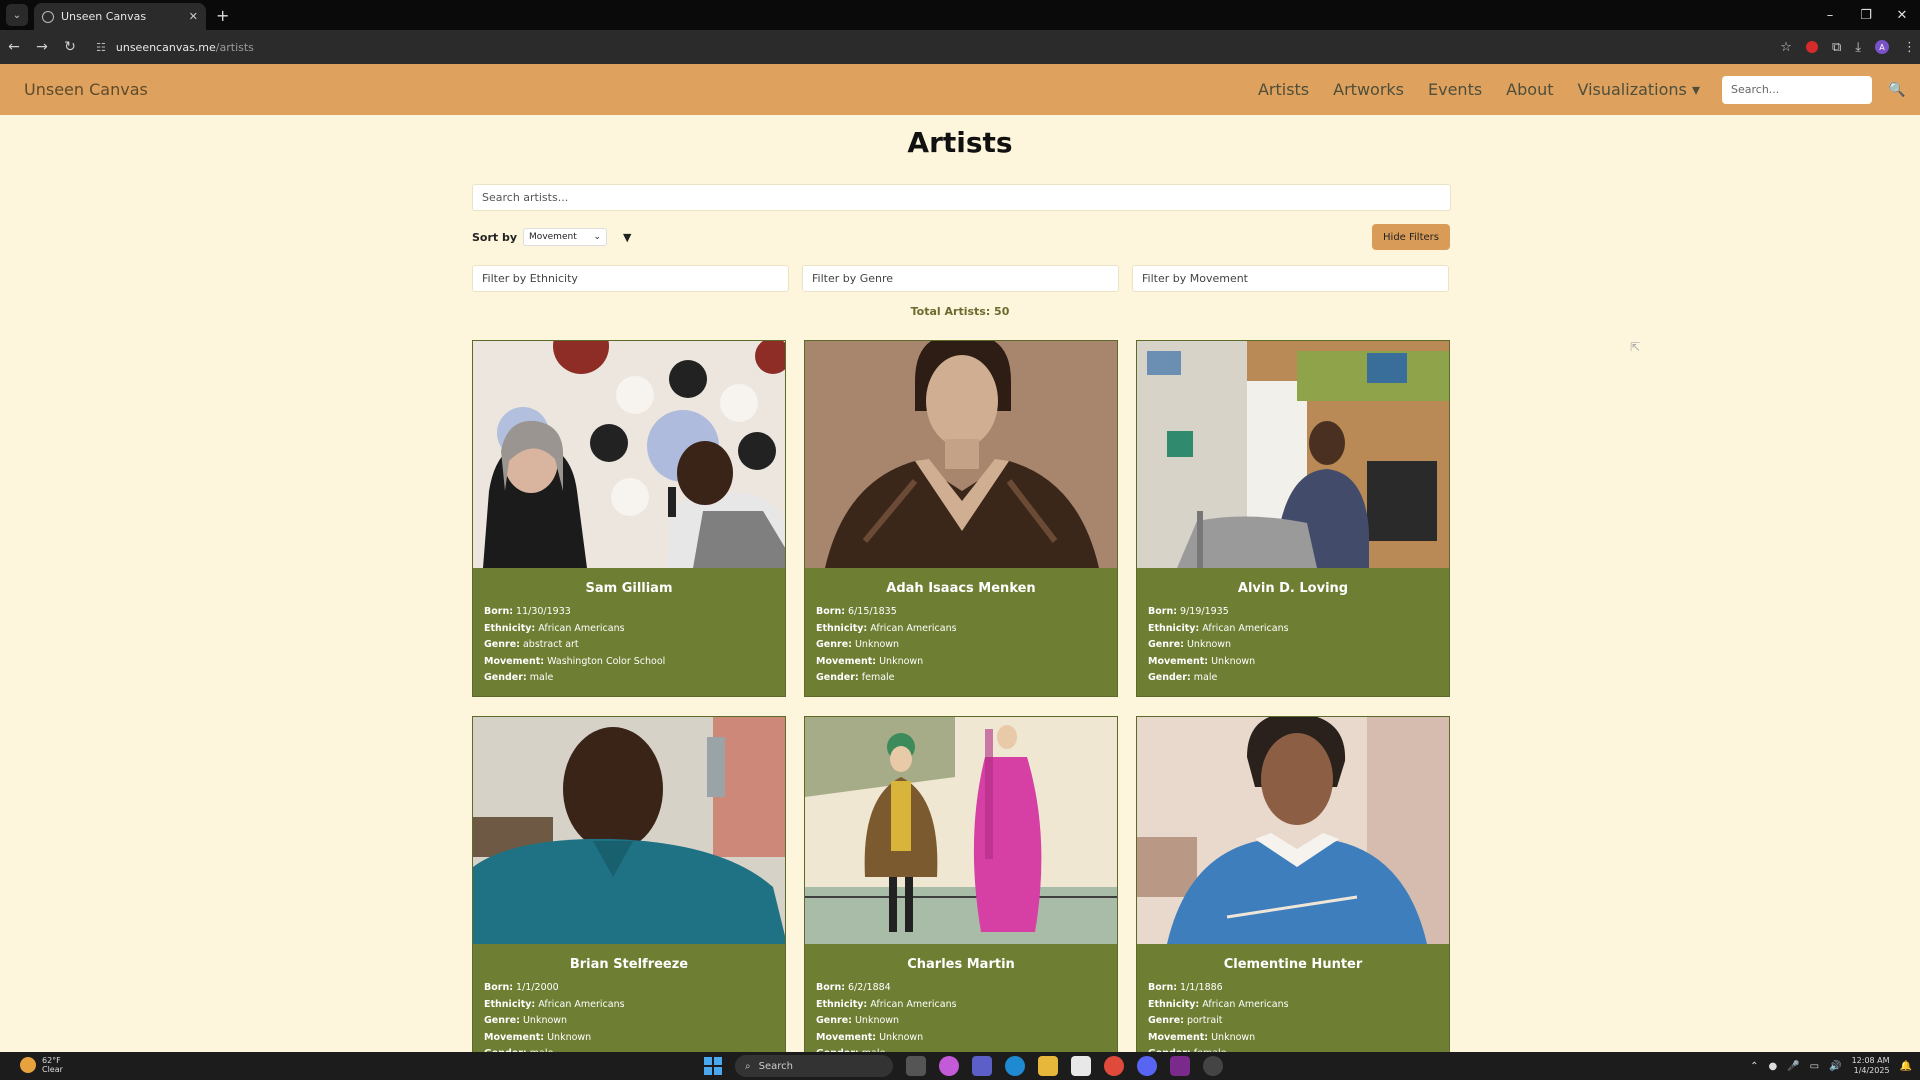  Describe the element at coordinates (1529, 89) in the screenshot. I see `nav-about-link: About` at that location.